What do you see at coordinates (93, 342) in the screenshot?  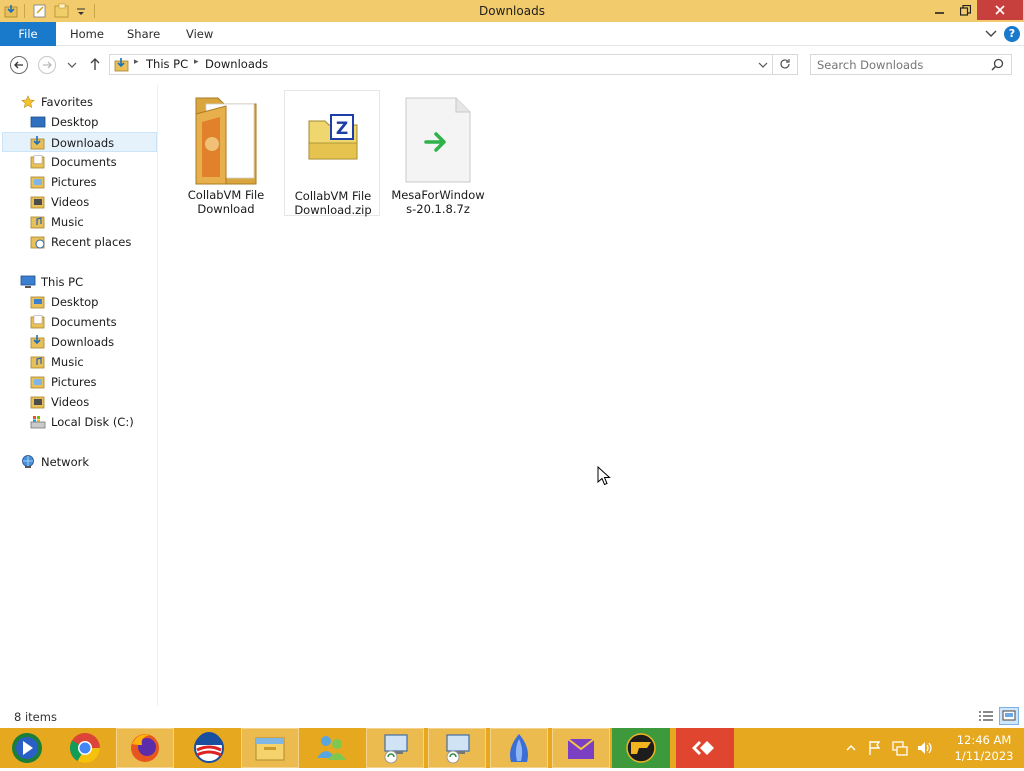 I see `nav-pc-downloads: Downloads` at bounding box center [93, 342].